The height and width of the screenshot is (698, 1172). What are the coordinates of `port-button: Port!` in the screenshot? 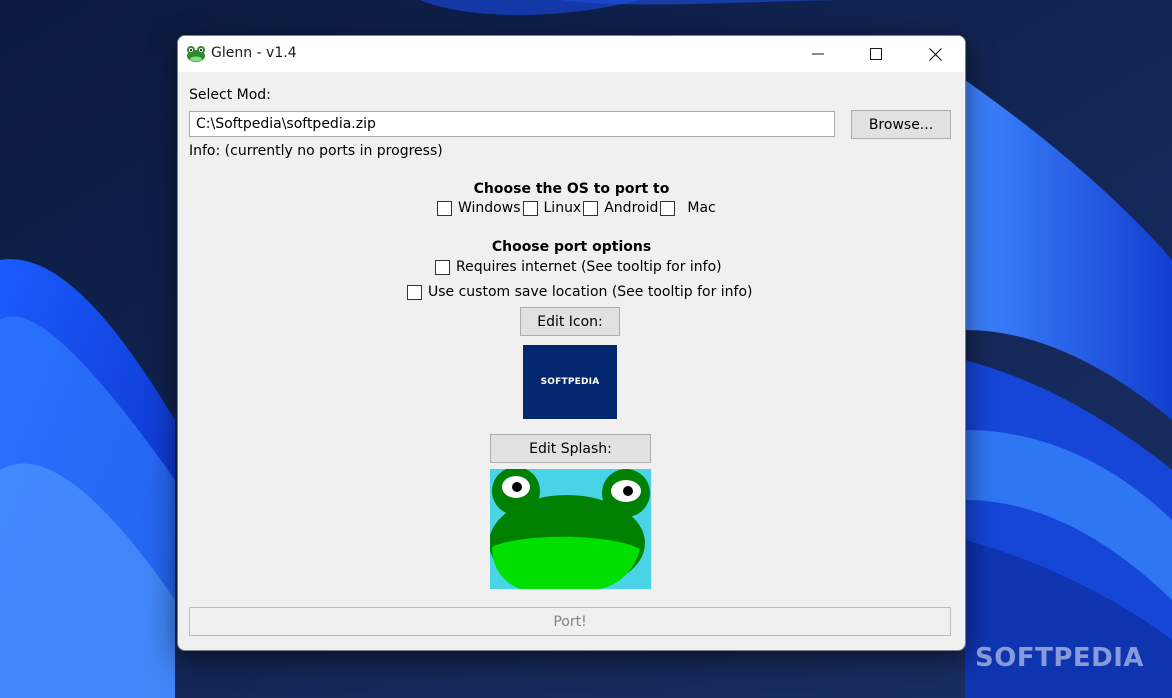 It's located at (570, 621).